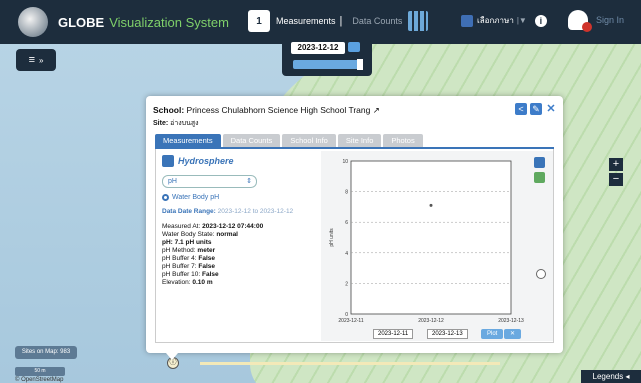  What do you see at coordinates (318, 48) in the screenshot?
I see `date-field: 2023-12-12` at bounding box center [318, 48].